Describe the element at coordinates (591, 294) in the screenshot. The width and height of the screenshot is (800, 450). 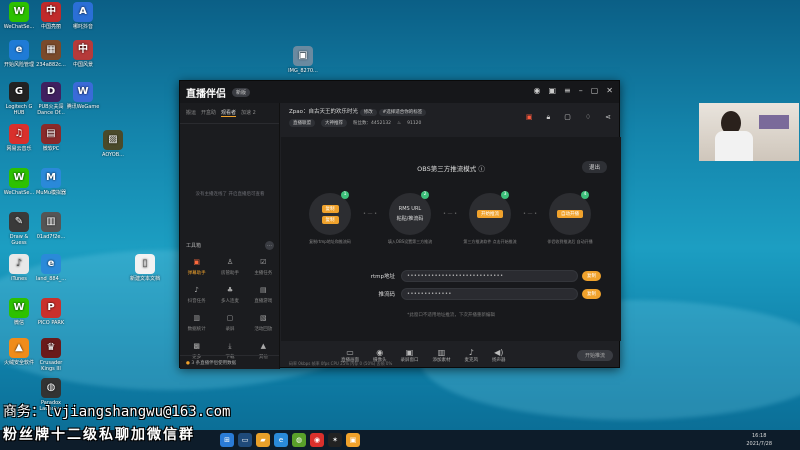
I see `copy-key-button: 复制` at that location.